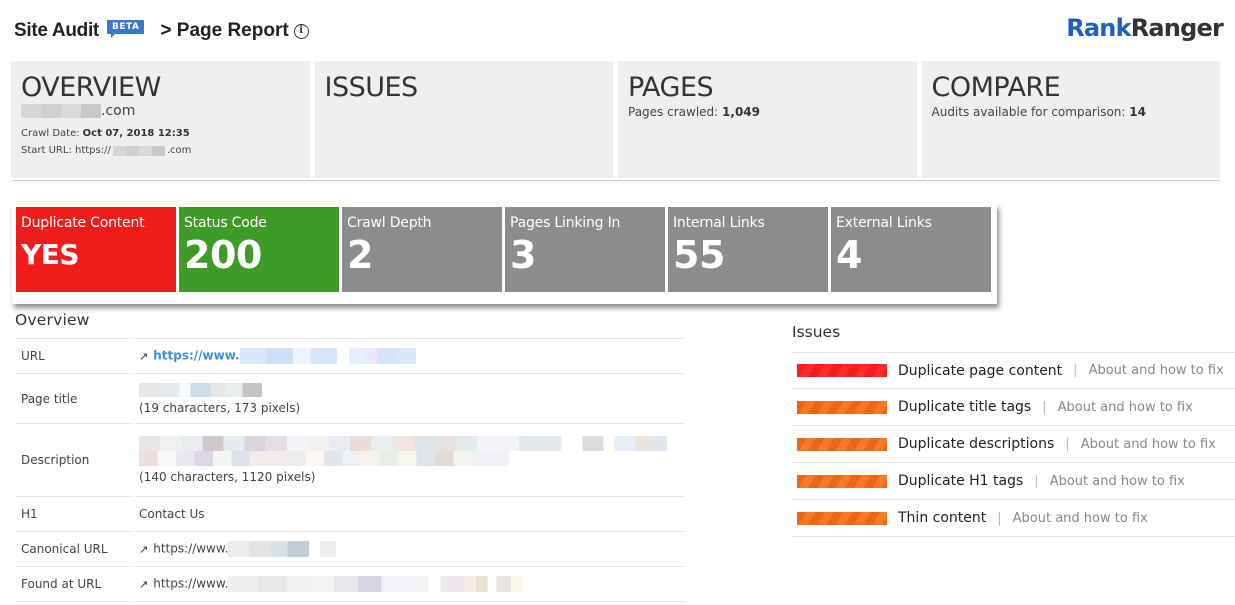 The width and height of the screenshot is (1235, 605). I want to click on metric-value: 2, so click(360, 255).